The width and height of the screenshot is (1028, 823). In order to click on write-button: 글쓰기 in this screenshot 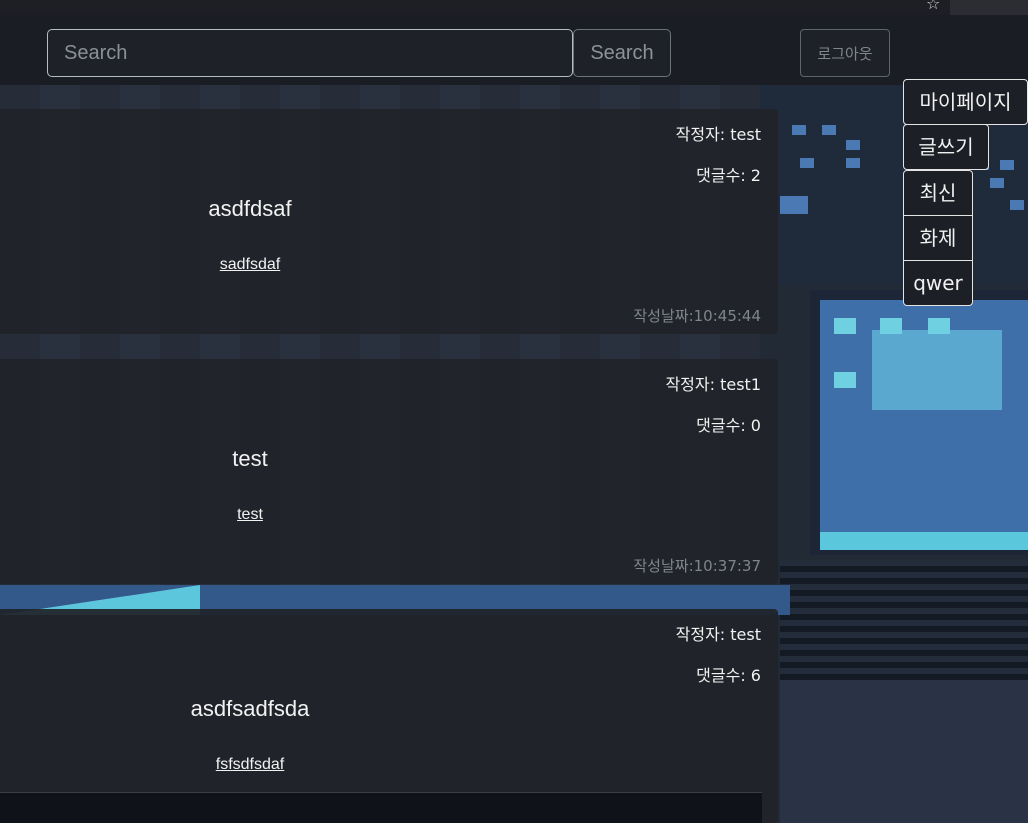, I will do `click(946, 147)`.